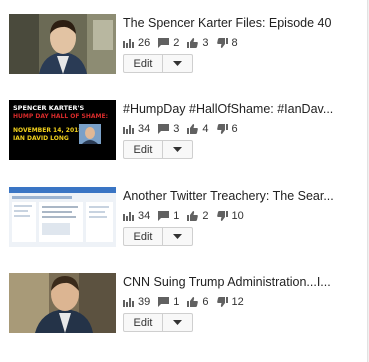 The width and height of the screenshot is (369, 362). I want to click on dislikes-stat: 8, so click(227, 43).